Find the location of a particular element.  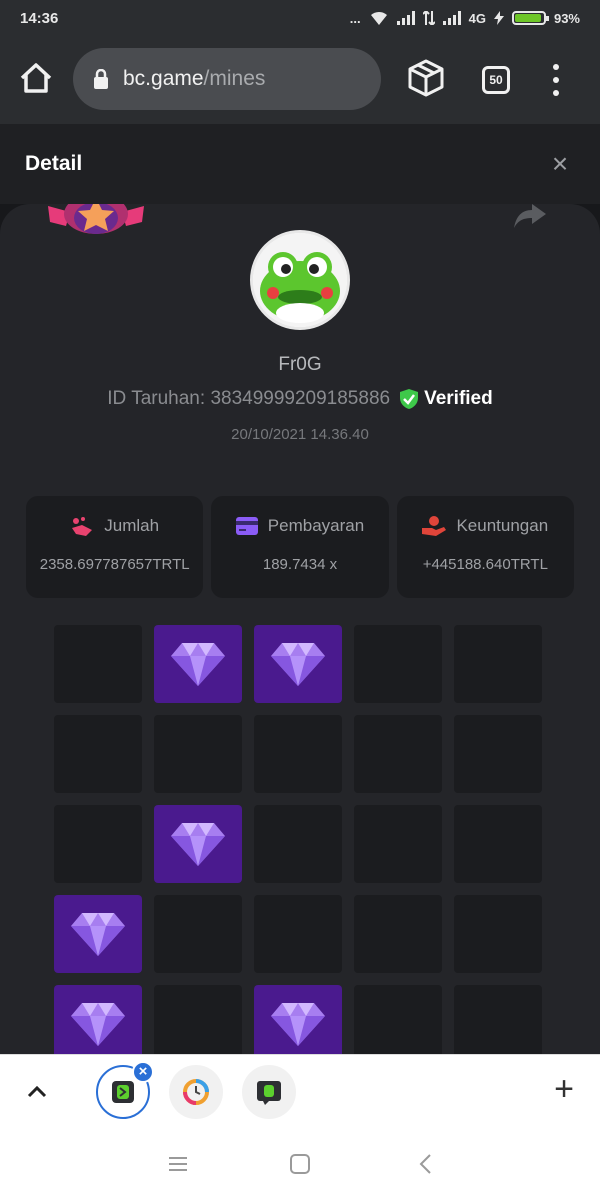

stat-amount-label: Jumlah is located at coordinates (132, 525).